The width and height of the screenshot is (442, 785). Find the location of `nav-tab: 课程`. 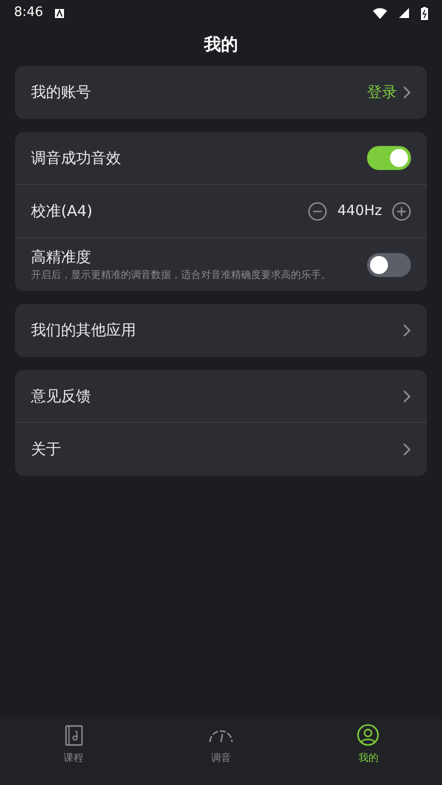

nav-tab: 课程 is located at coordinates (74, 744).